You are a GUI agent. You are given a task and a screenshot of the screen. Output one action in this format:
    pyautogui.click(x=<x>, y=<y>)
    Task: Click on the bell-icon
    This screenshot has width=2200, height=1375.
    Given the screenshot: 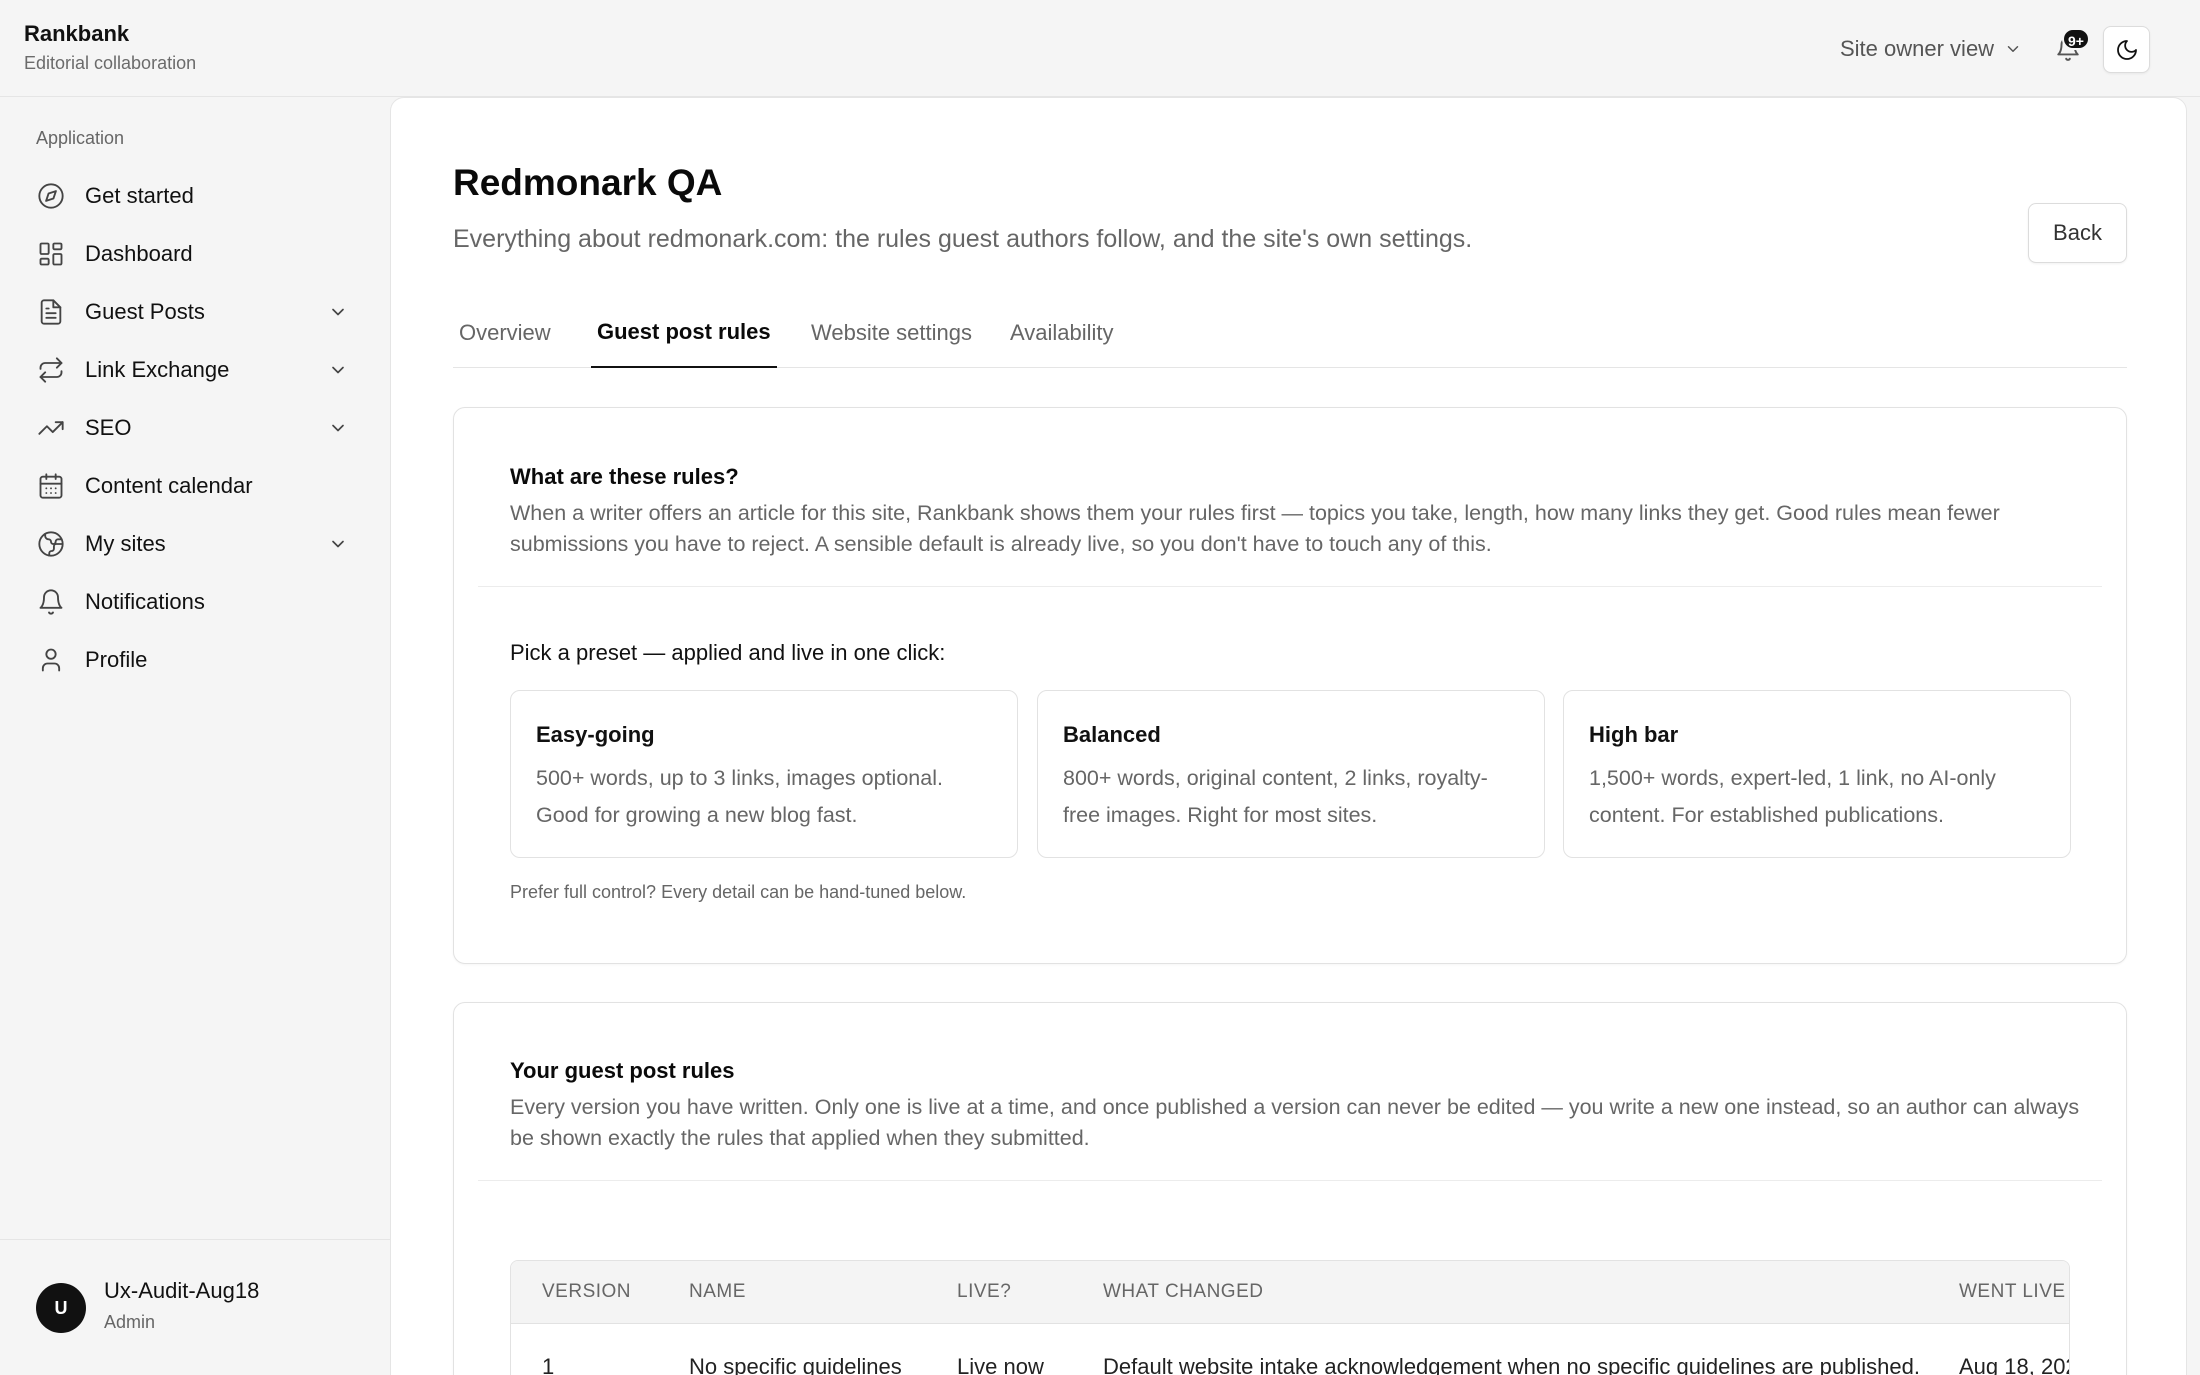 What is the action you would take?
    pyautogui.click(x=51, y=602)
    